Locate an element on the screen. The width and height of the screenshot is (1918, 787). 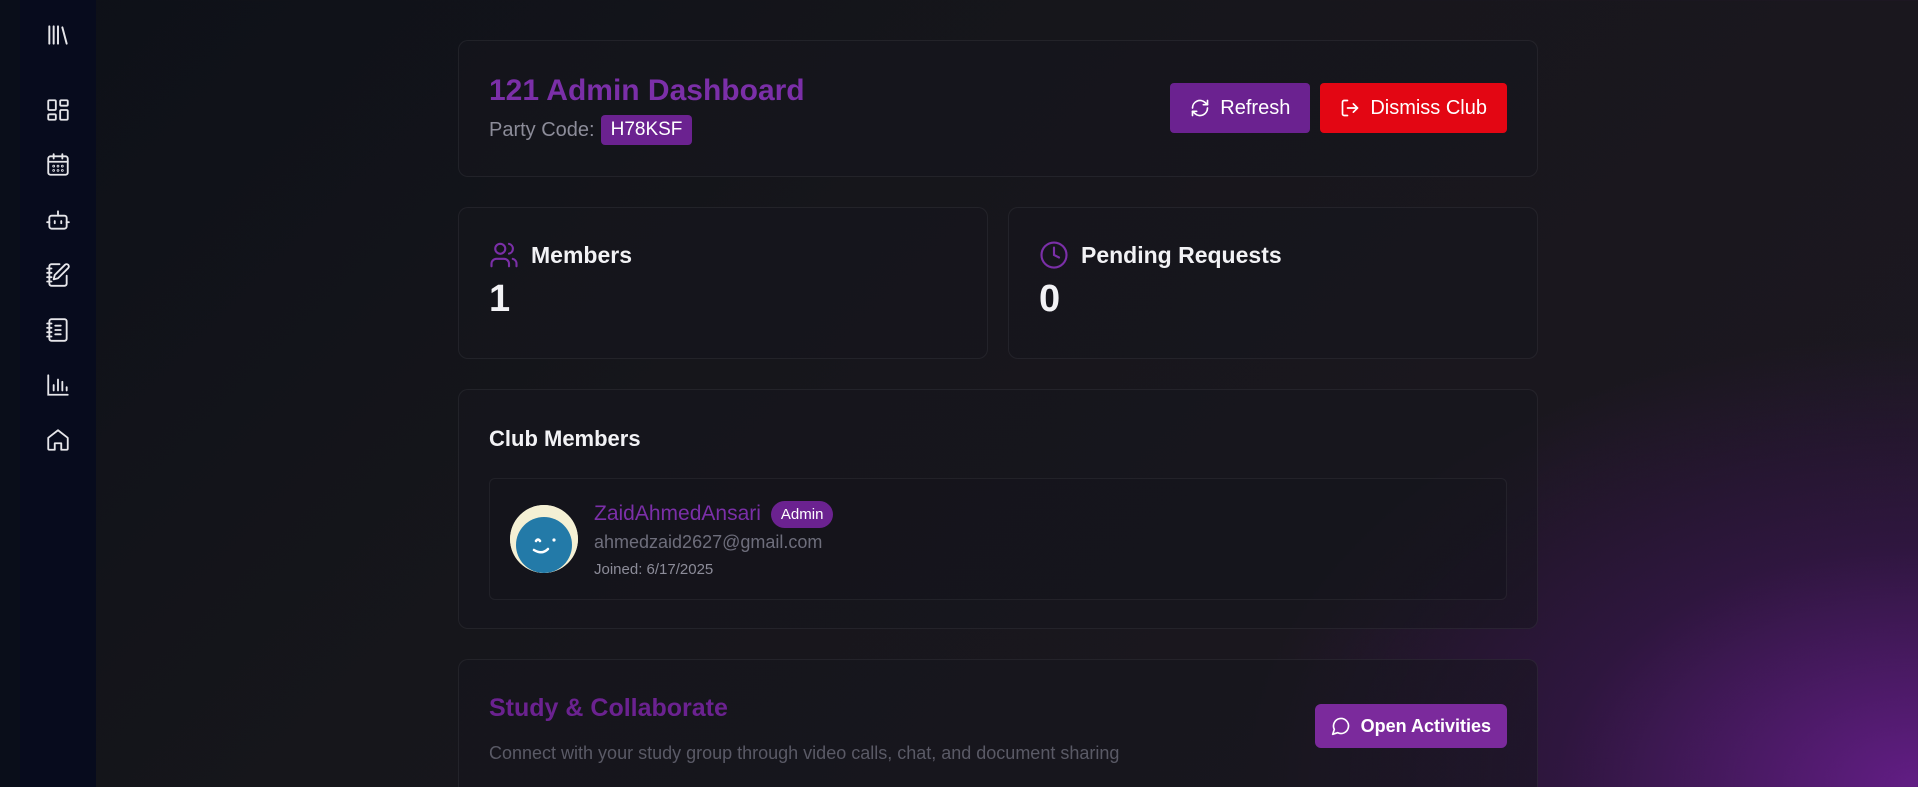
sidebar is located at coordinates (58, 393).